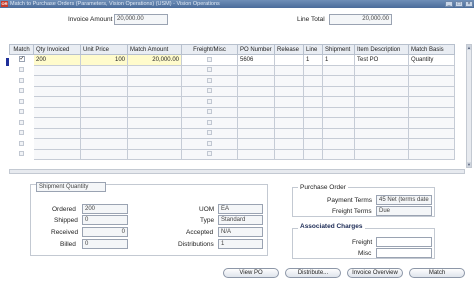 This screenshot has height=287, width=474. What do you see at coordinates (105, 220) in the screenshot?
I see `shipped-field: 0` at bounding box center [105, 220].